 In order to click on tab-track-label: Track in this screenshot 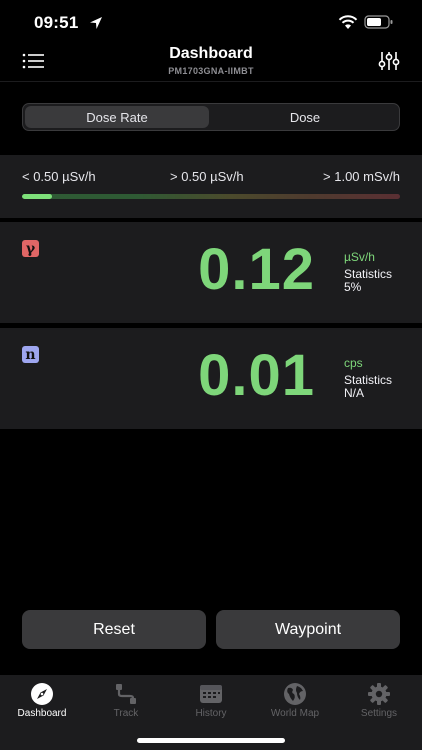, I will do `click(126, 713)`.